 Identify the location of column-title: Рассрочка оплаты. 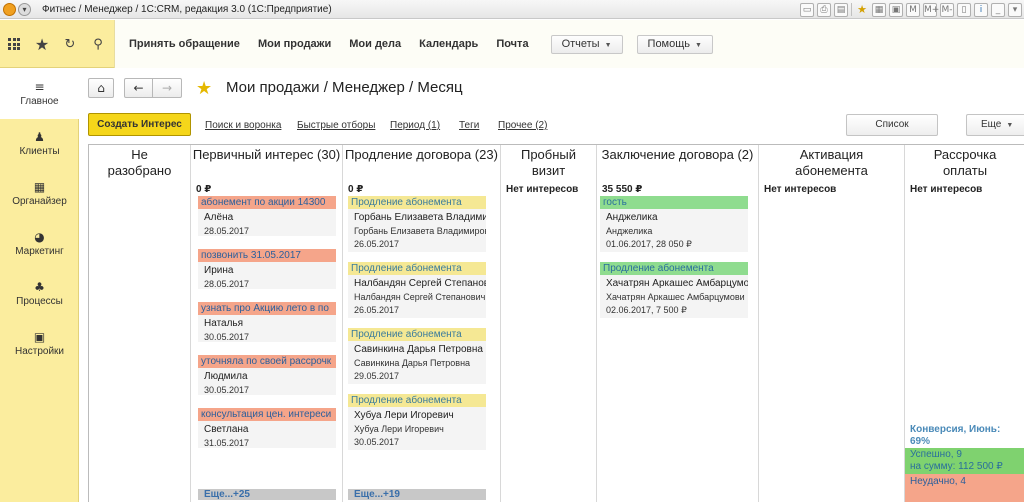
(965, 162).